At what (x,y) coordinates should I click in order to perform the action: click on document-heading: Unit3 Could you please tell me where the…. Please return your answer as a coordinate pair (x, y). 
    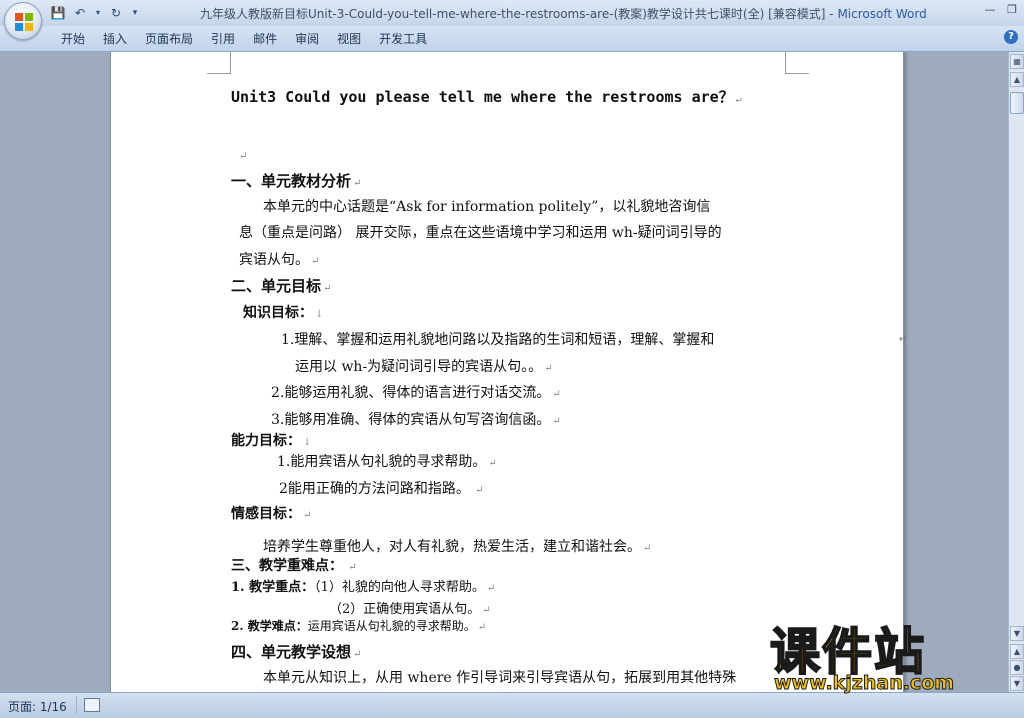
    Looking at the image, I should click on (486, 97).